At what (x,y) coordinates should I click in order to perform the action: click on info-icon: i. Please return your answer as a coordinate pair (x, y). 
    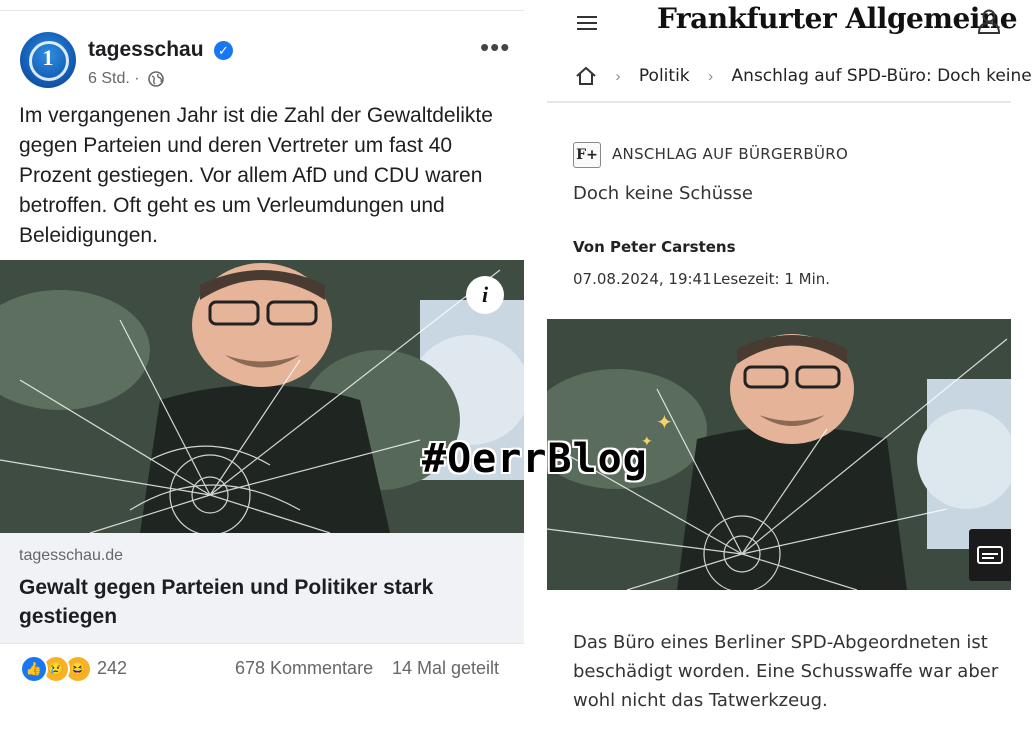
    Looking at the image, I should click on (485, 295).